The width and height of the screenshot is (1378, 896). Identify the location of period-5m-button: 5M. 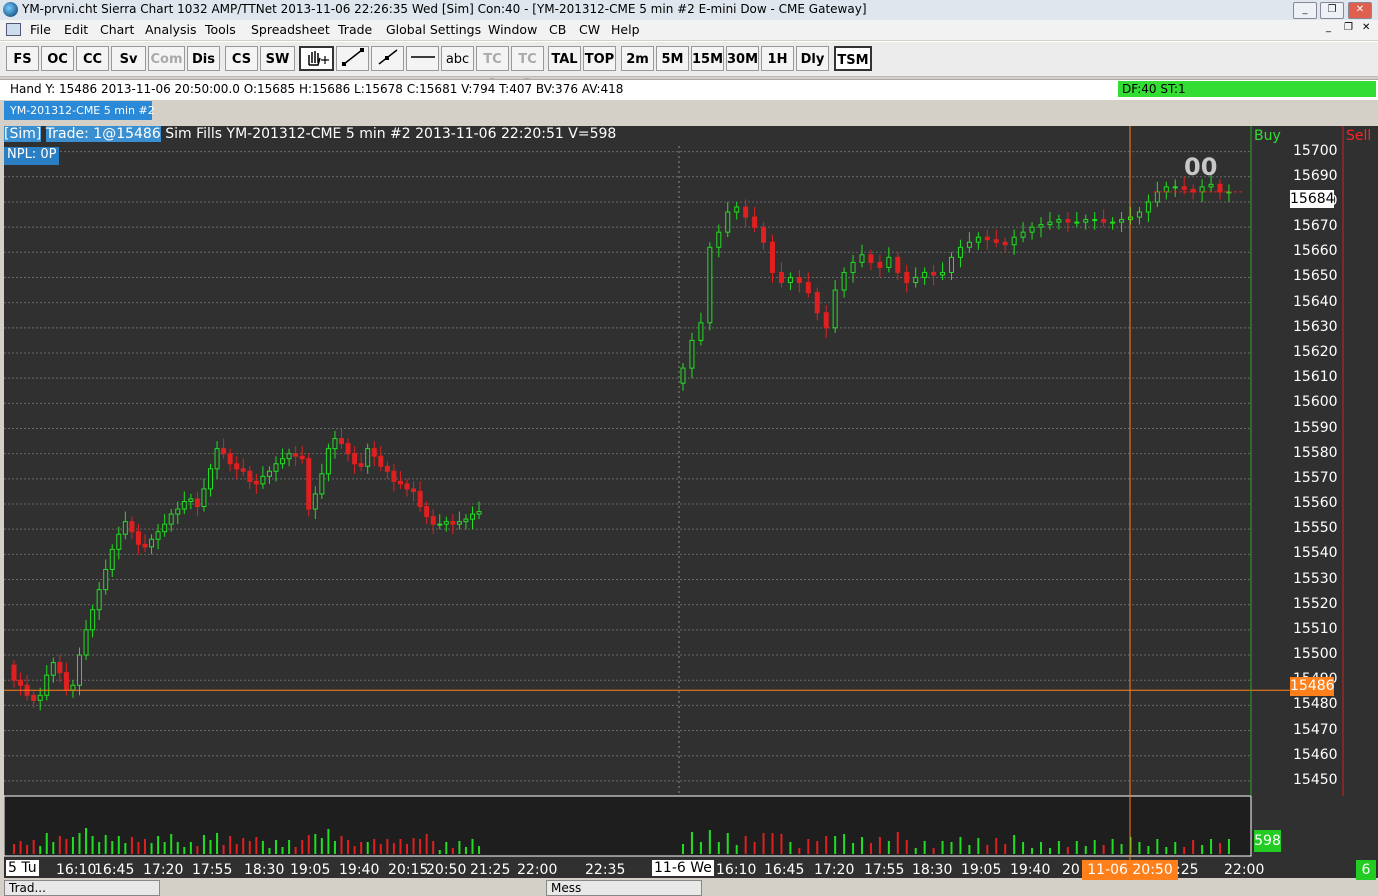
(672, 58).